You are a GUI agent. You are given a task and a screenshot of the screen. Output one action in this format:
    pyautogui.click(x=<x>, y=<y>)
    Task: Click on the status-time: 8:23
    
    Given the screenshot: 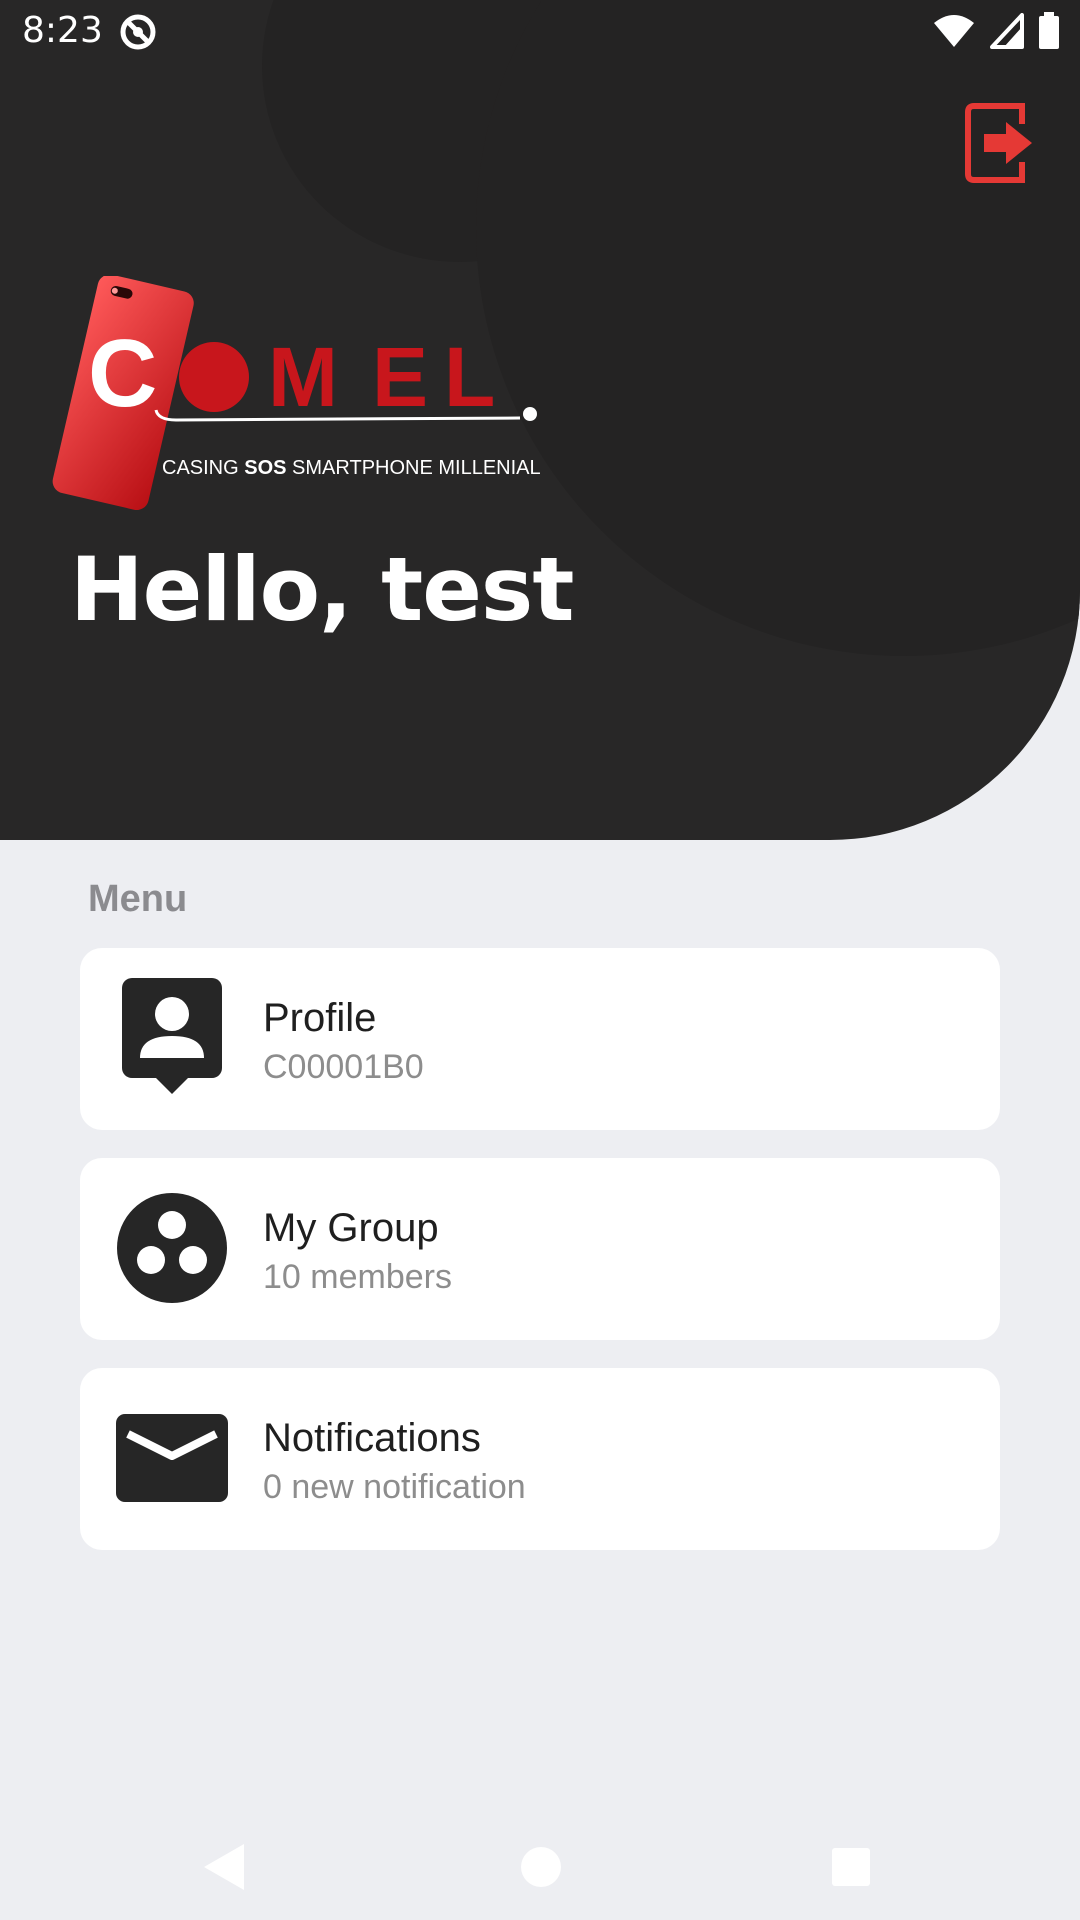 What is the action you would take?
    pyautogui.click(x=62, y=30)
    